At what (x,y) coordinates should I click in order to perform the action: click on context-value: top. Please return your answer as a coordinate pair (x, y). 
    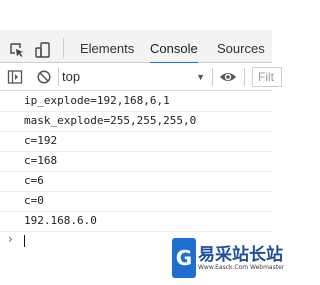
    Looking at the image, I should click on (71, 76).